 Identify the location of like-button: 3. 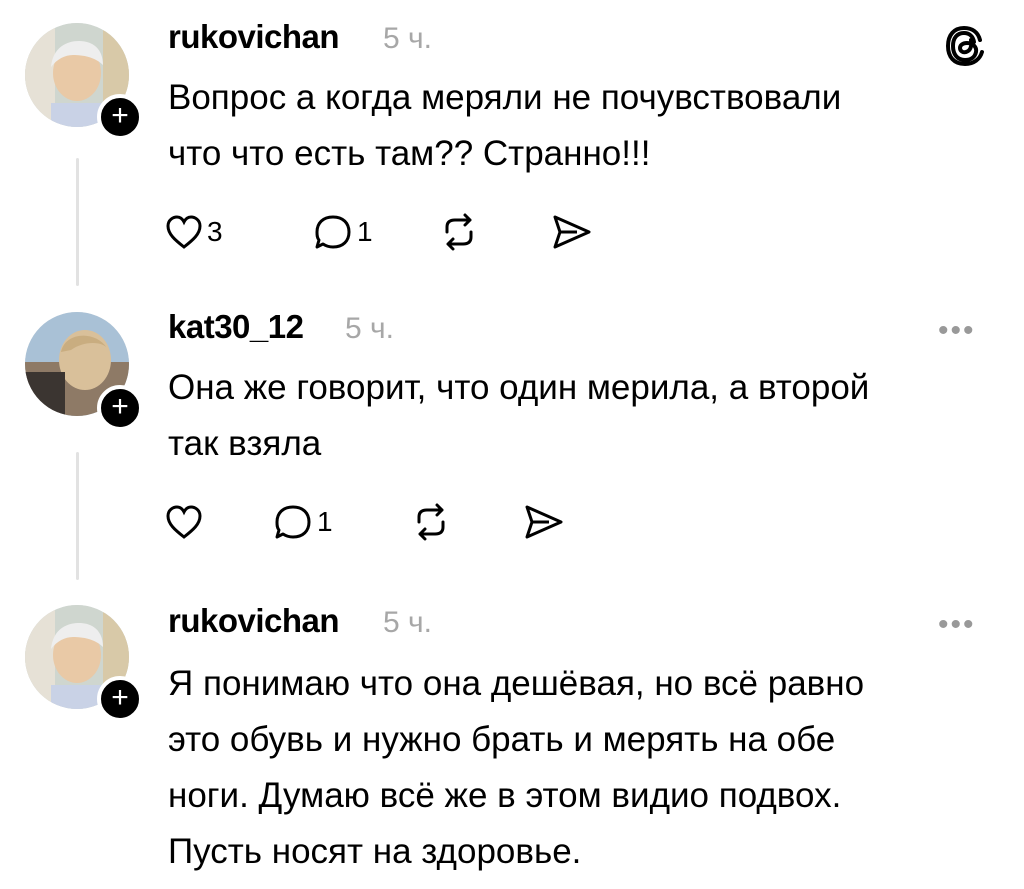
(194, 232).